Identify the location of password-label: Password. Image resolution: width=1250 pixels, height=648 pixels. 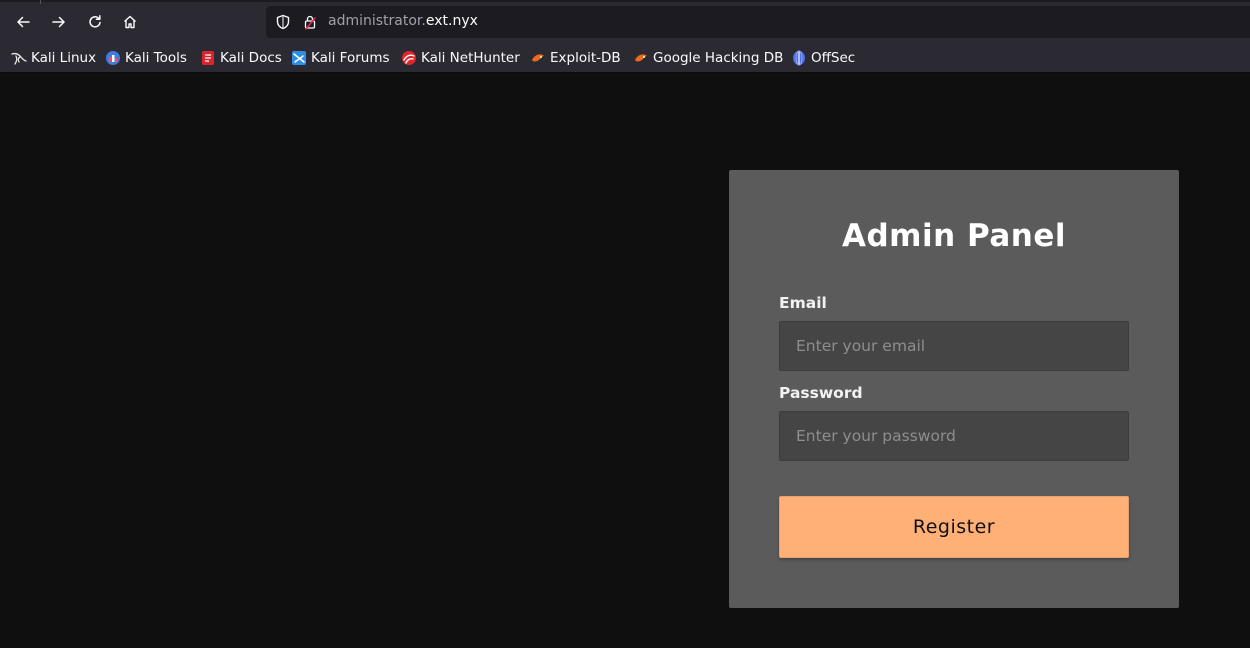
(821, 393).